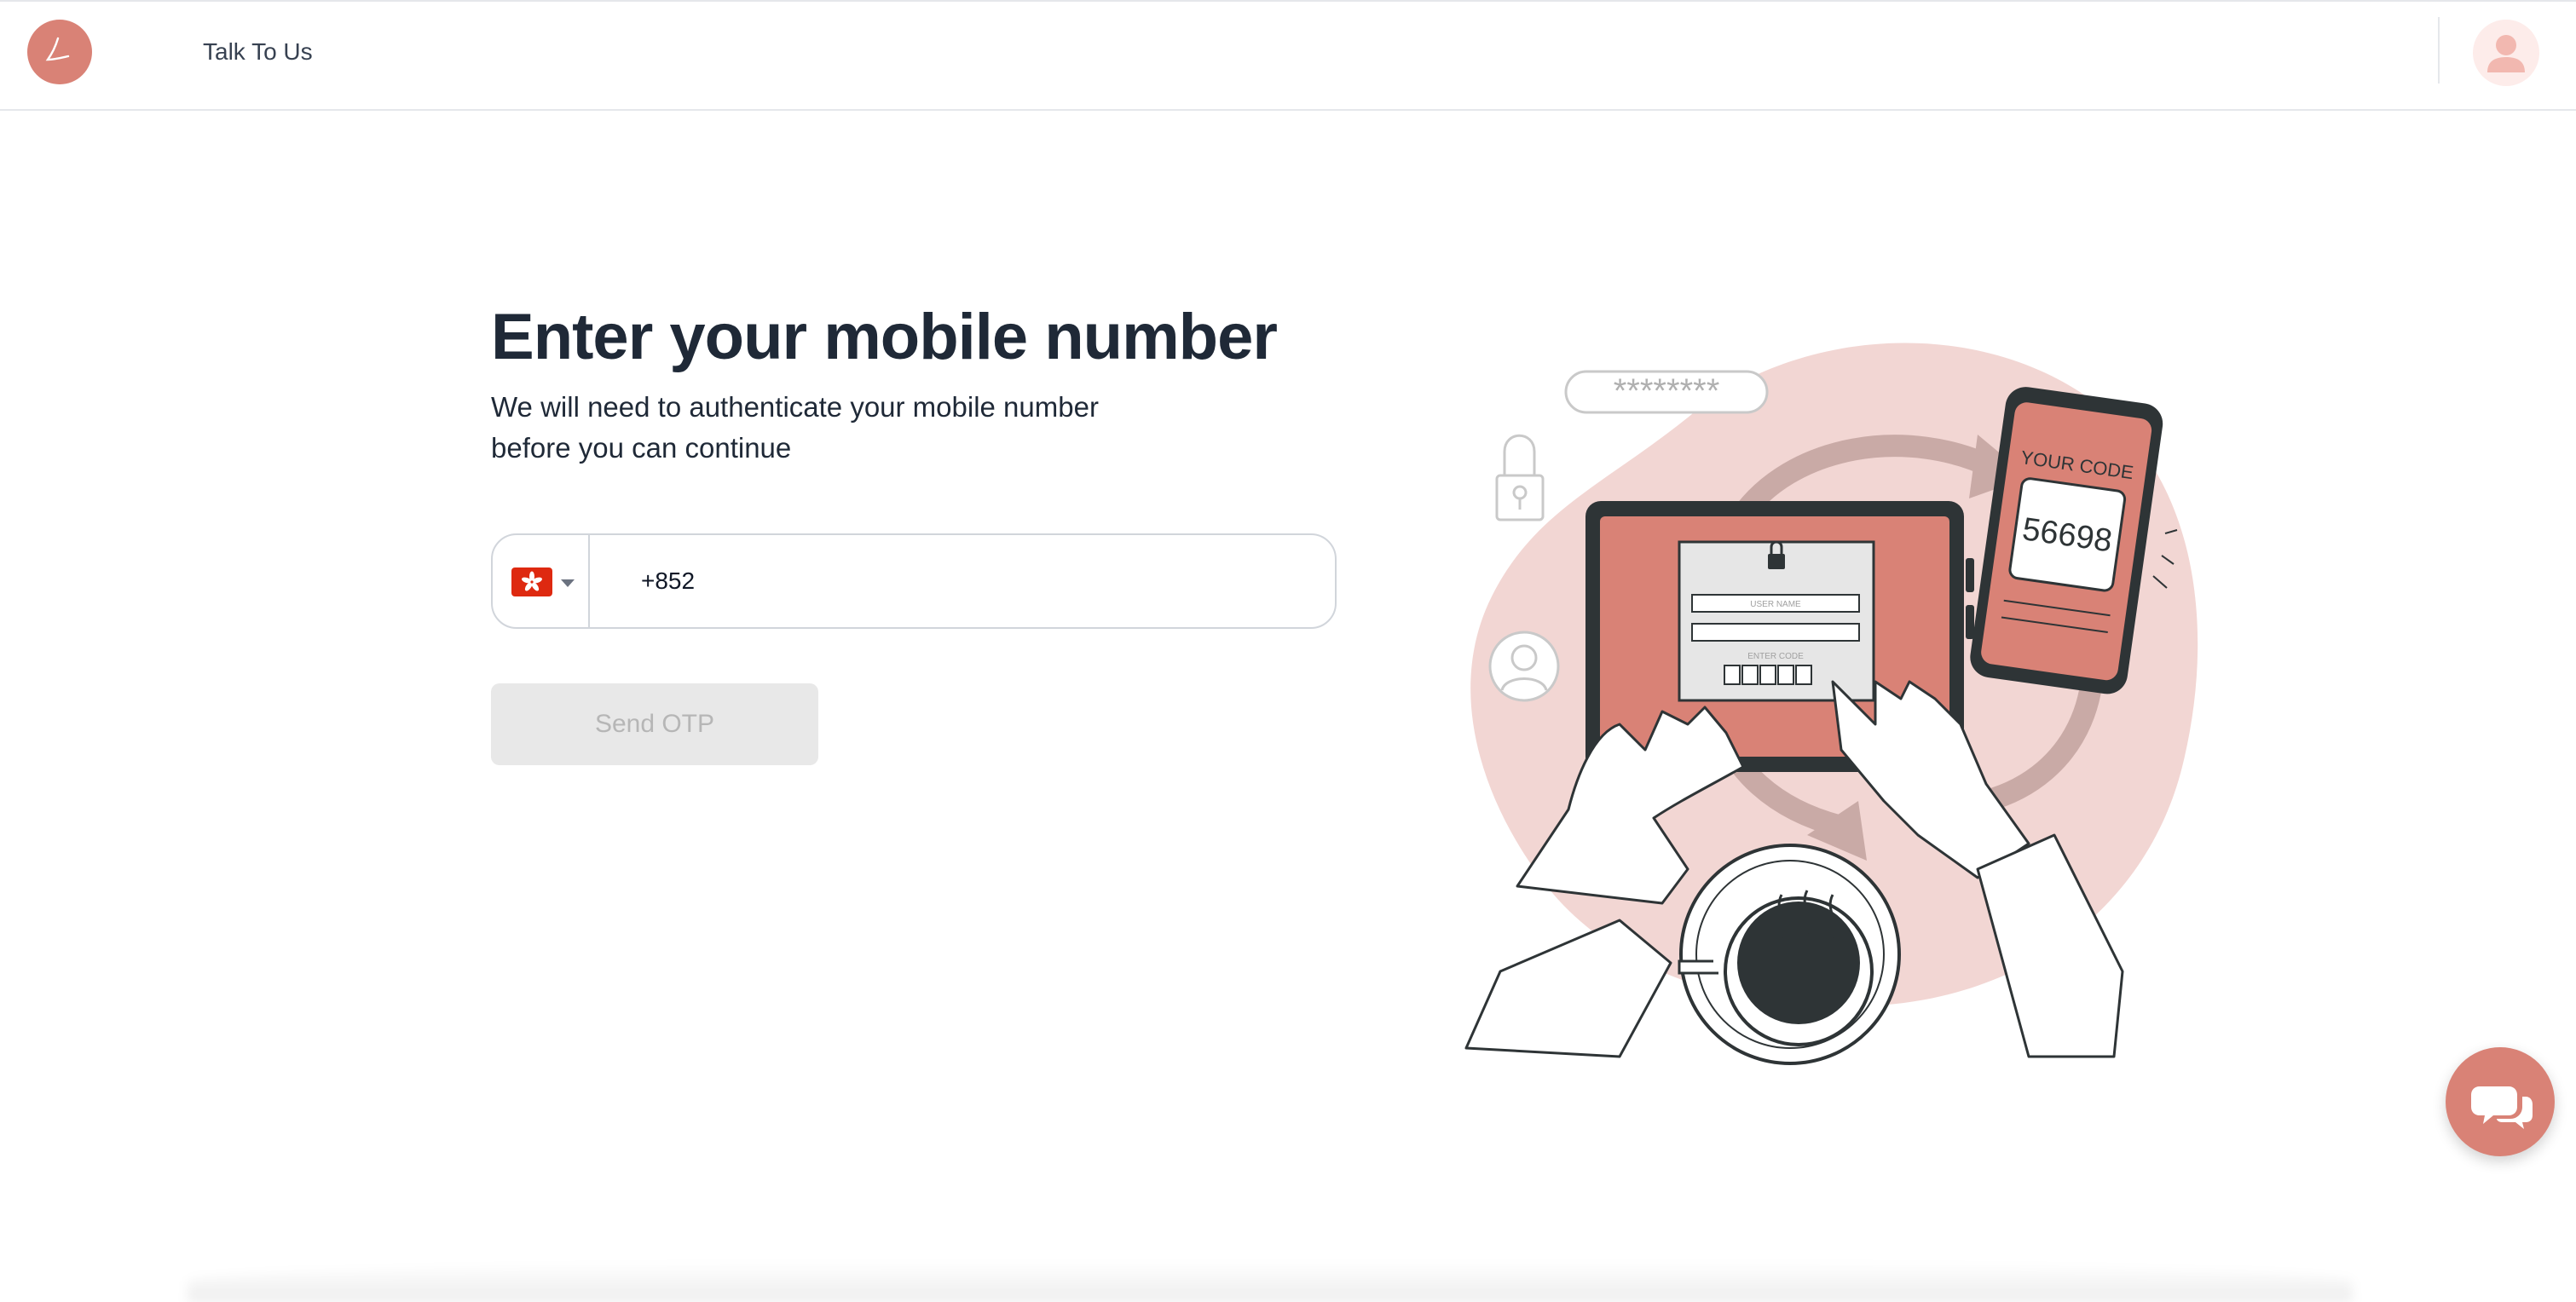  What do you see at coordinates (531, 581) in the screenshot?
I see `hong-kong-flag-icon` at bounding box center [531, 581].